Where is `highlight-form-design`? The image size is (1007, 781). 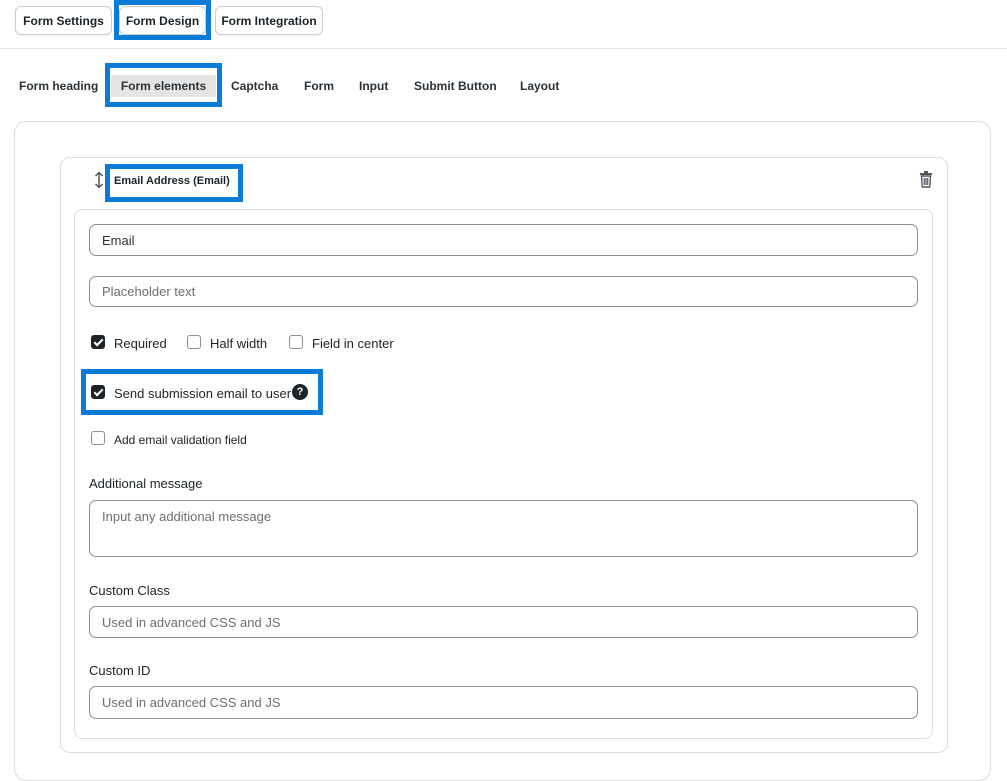 highlight-form-design is located at coordinates (162, 20).